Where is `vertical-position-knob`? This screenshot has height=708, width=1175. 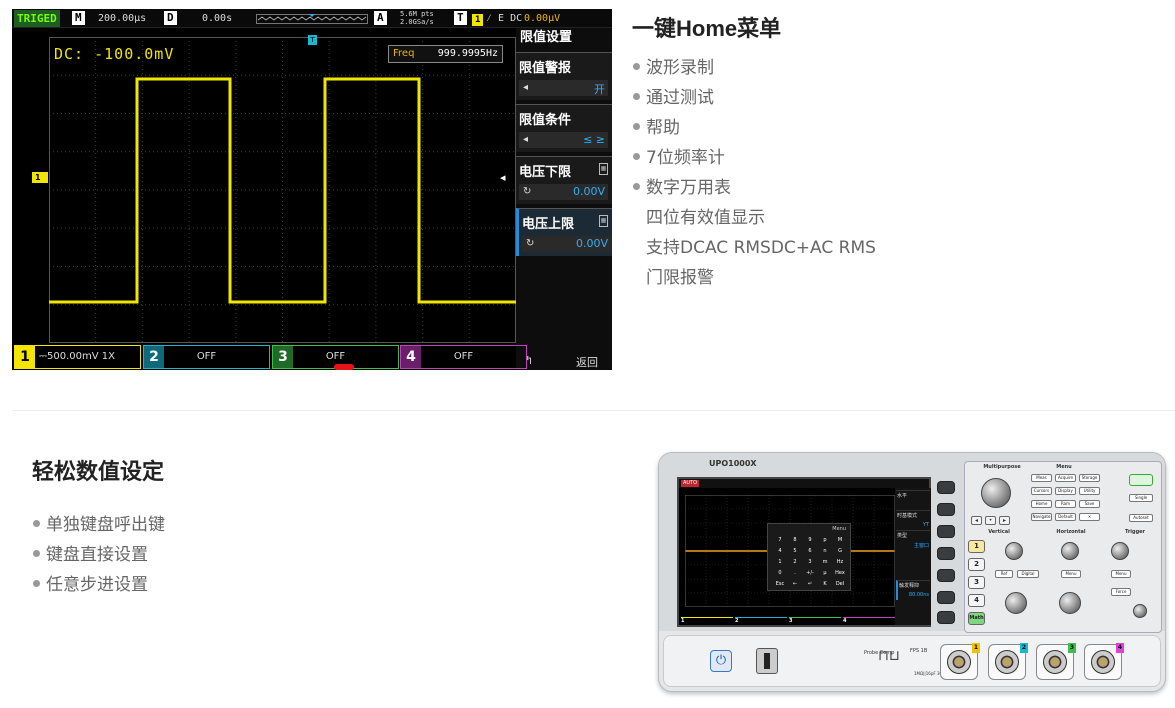
vertical-position-knob is located at coordinates (1014, 551).